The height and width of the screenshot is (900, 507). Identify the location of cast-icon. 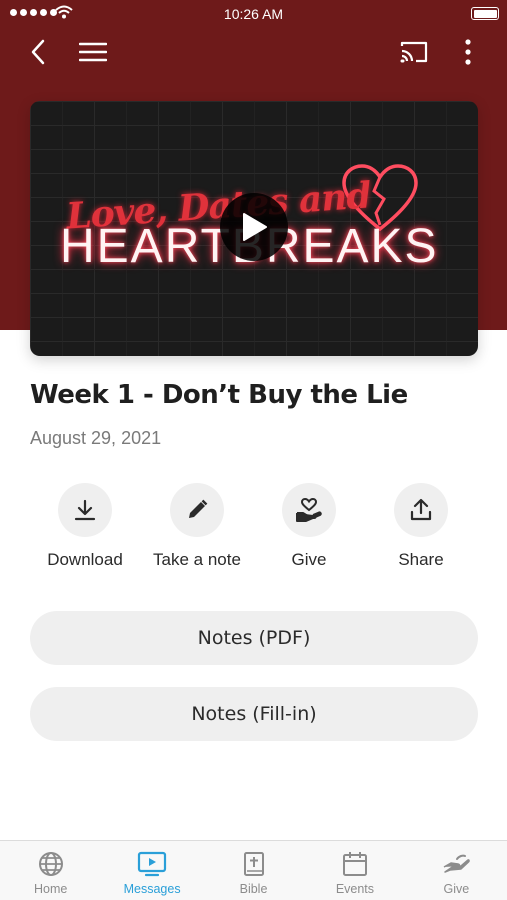
(414, 52).